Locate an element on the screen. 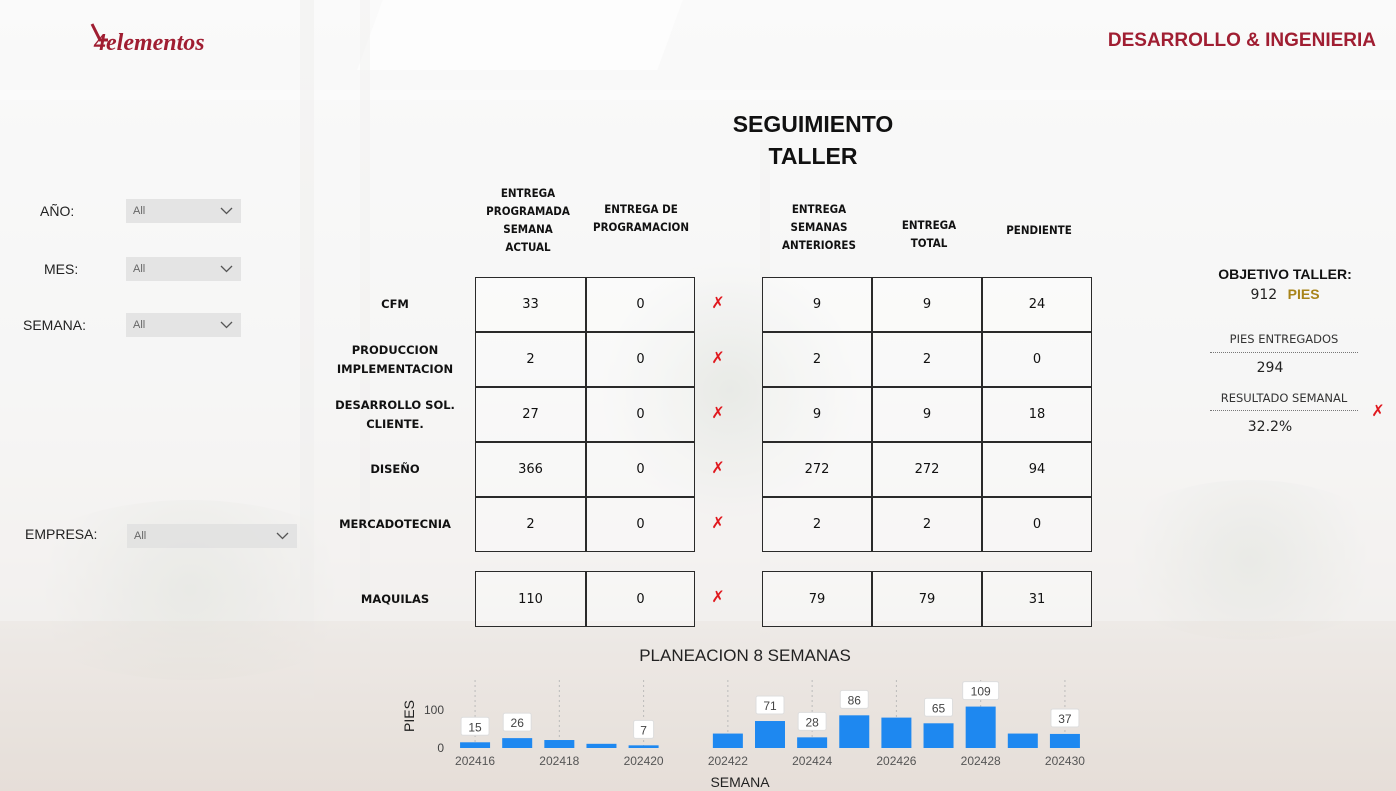 The width and height of the screenshot is (1396, 791). table-row-3-programada-cell: 27 is located at coordinates (530, 414).